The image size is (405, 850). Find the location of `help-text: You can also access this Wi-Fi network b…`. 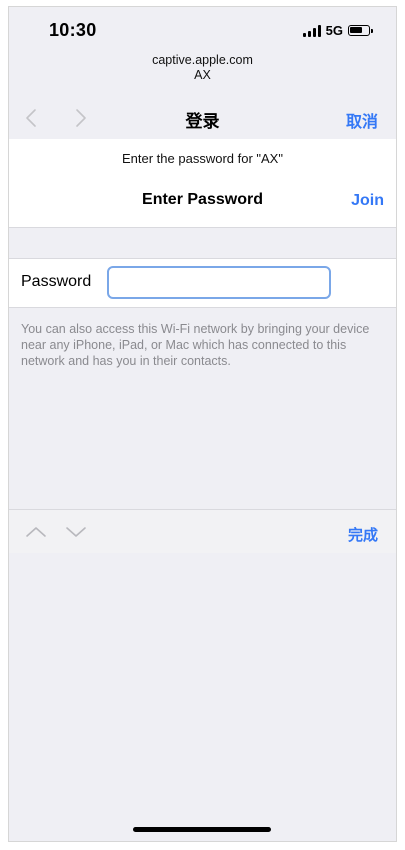

help-text: You can also access this Wi-Fi network b… is located at coordinates (195, 345).